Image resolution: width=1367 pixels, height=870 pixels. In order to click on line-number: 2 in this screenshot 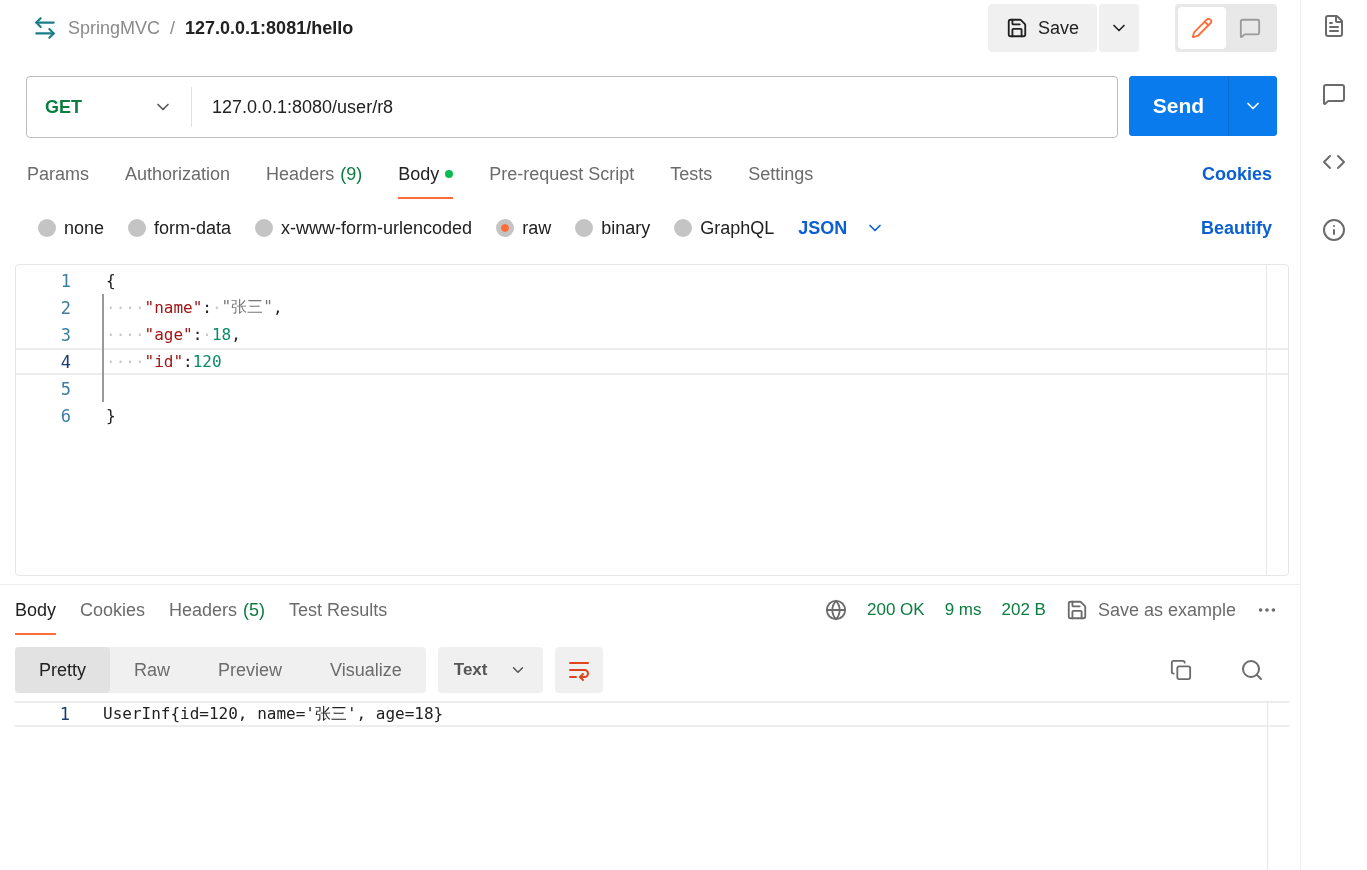, I will do `click(65, 307)`.